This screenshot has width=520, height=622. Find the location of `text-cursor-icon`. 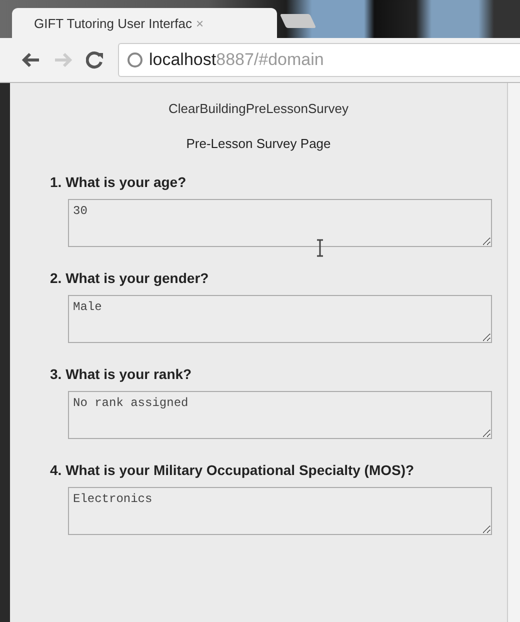

text-cursor-icon is located at coordinates (320, 248).